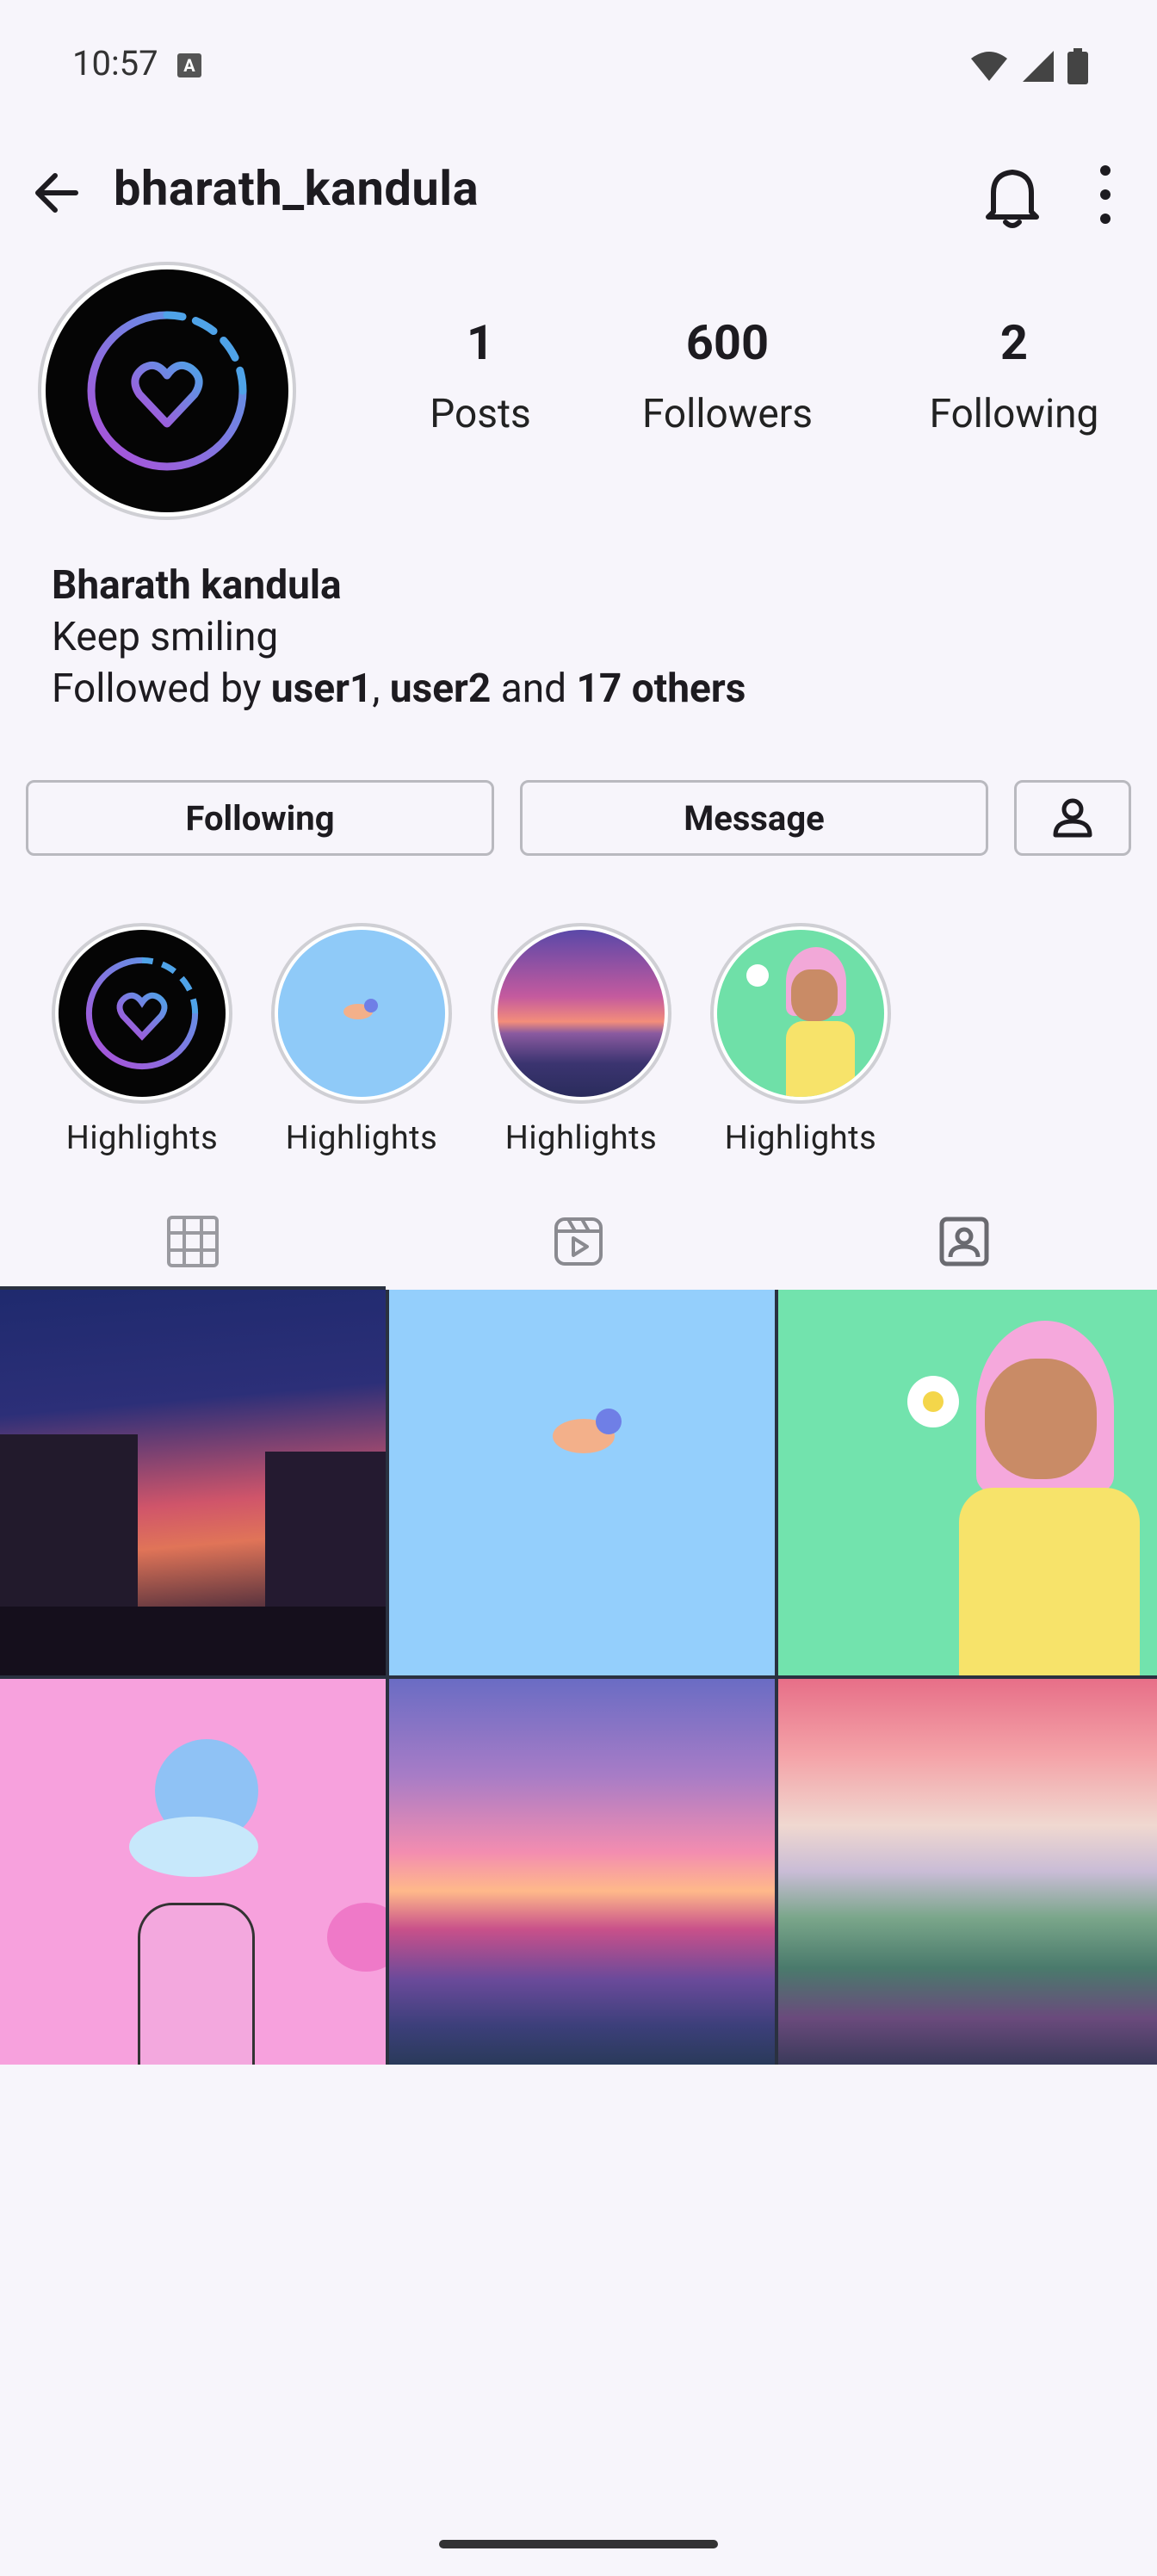 This screenshot has height=2576, width=1157. I want to click on suggested-users-button, so click(1072, 818).